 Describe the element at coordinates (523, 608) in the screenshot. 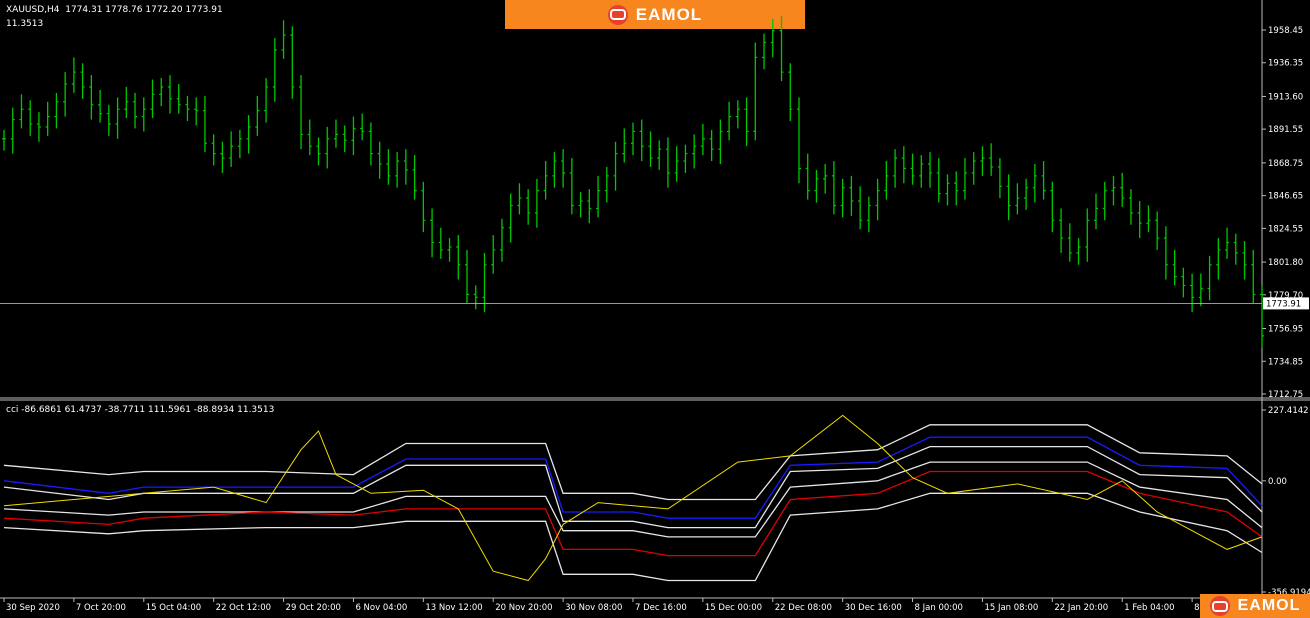

I see `time-tick-label: 20 Nov 20:00` at that location.